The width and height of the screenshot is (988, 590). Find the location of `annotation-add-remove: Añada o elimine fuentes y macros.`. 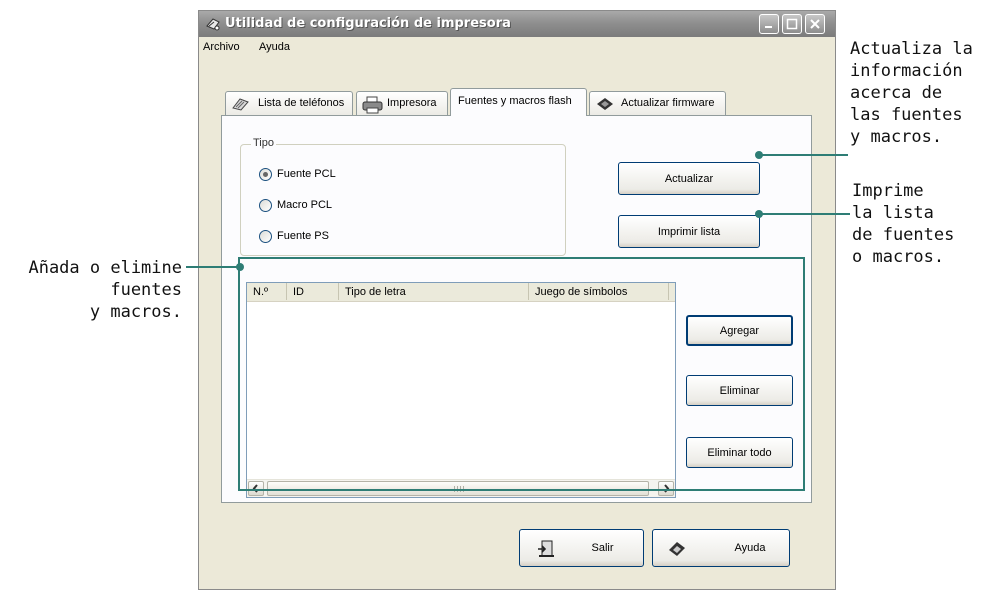

annotation-add-remove: Añada o elimine fuentes y macros. is located at coordinates (91, 290).